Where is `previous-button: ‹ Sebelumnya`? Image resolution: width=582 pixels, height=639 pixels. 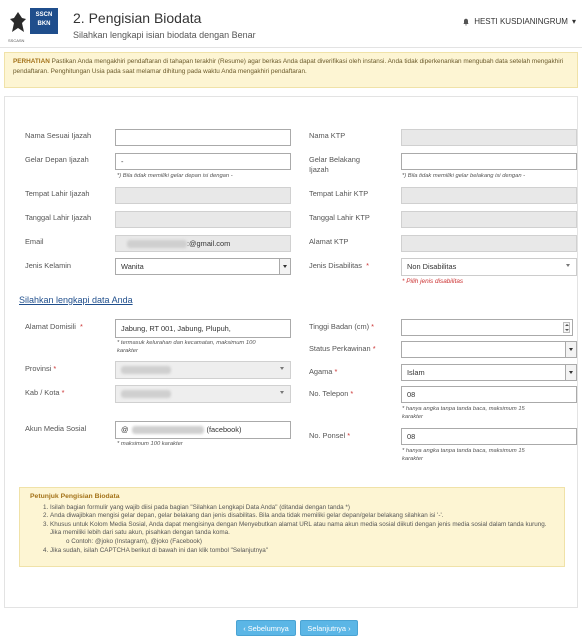 previous-button: ‹ Sebelumnya is located at coordinates (266, 628).